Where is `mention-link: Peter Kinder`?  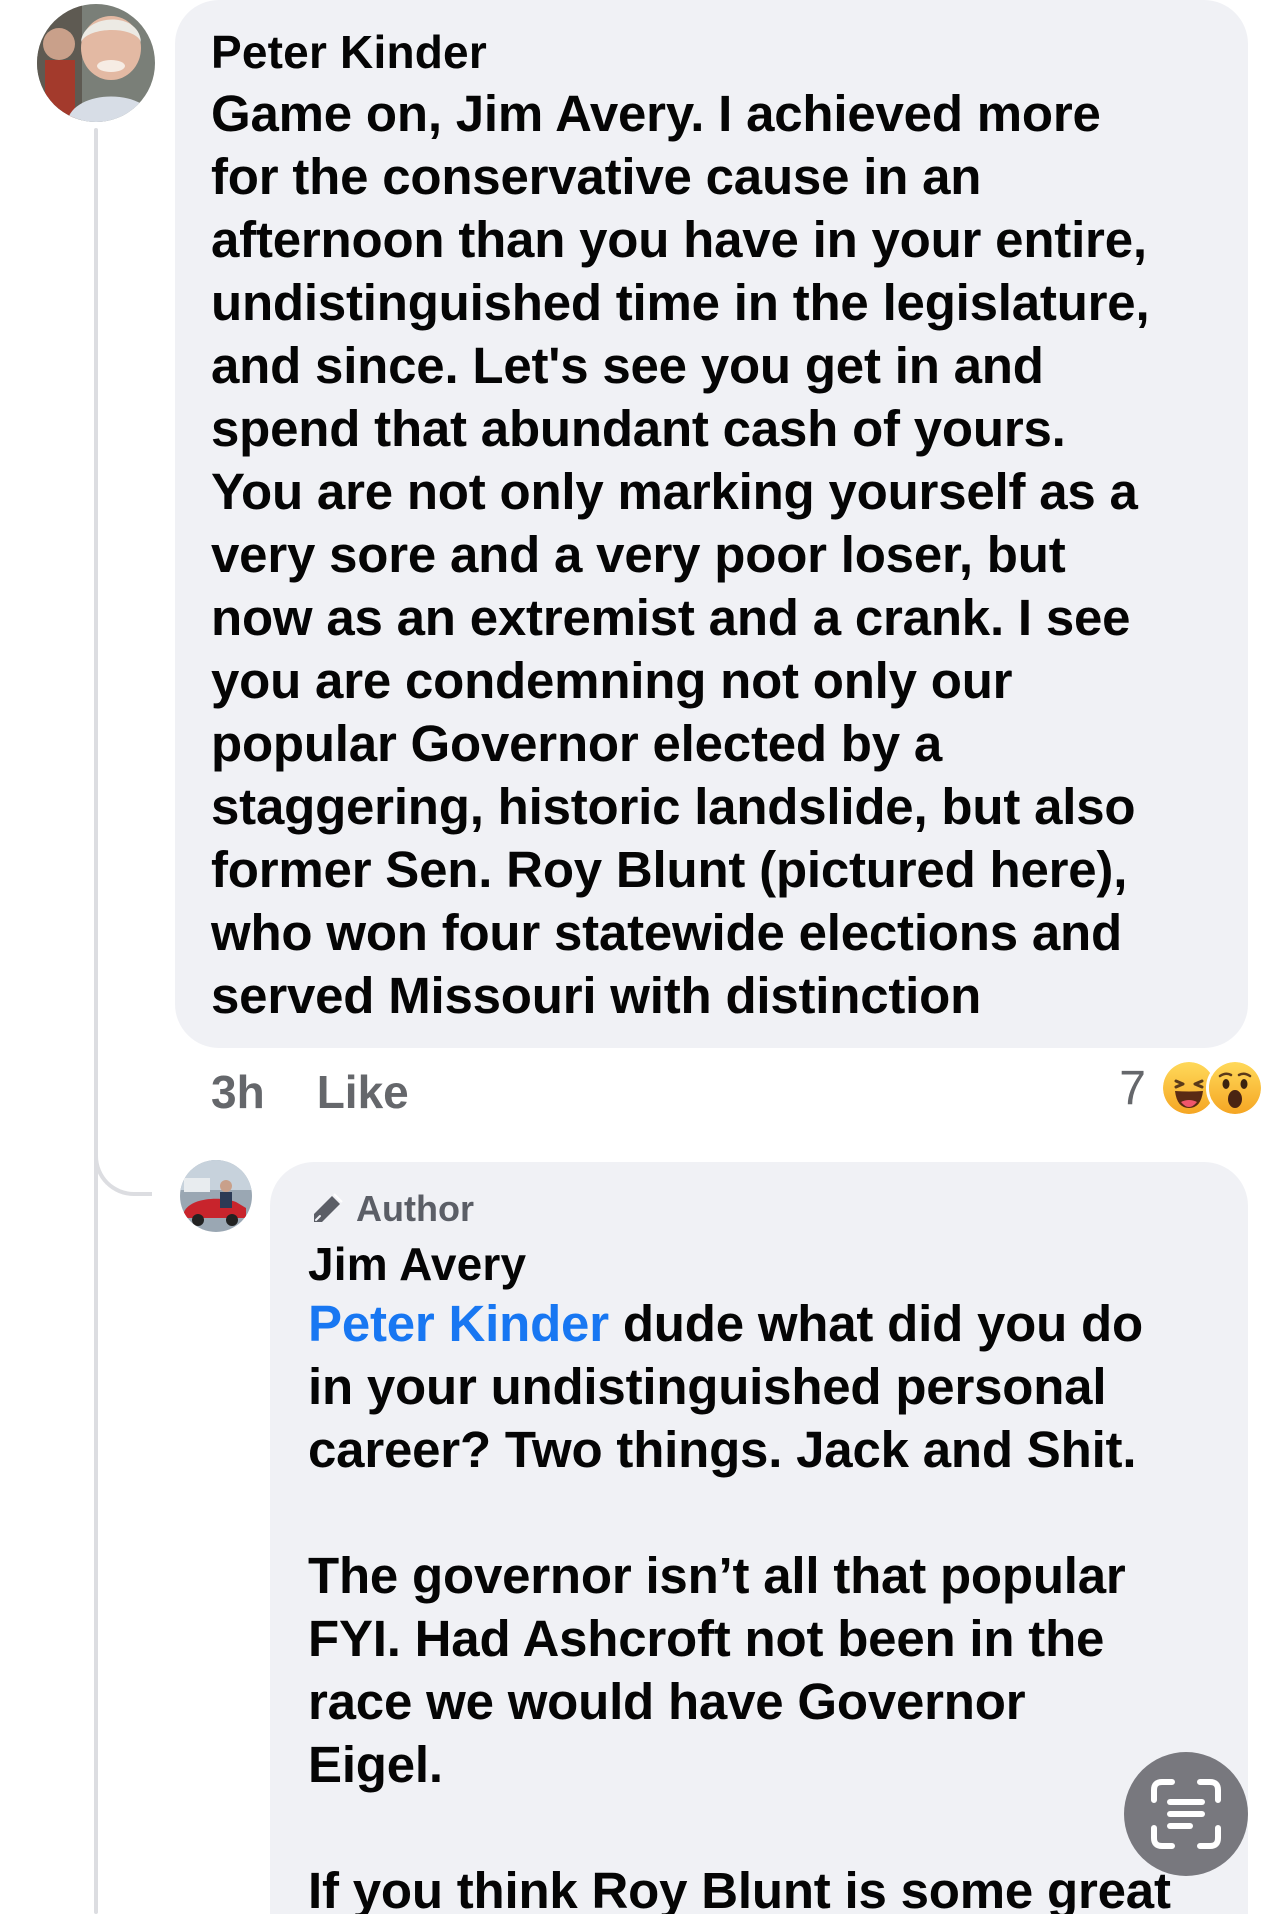 mention-link: Peter Kinder is located at coordinates (458, 1323).